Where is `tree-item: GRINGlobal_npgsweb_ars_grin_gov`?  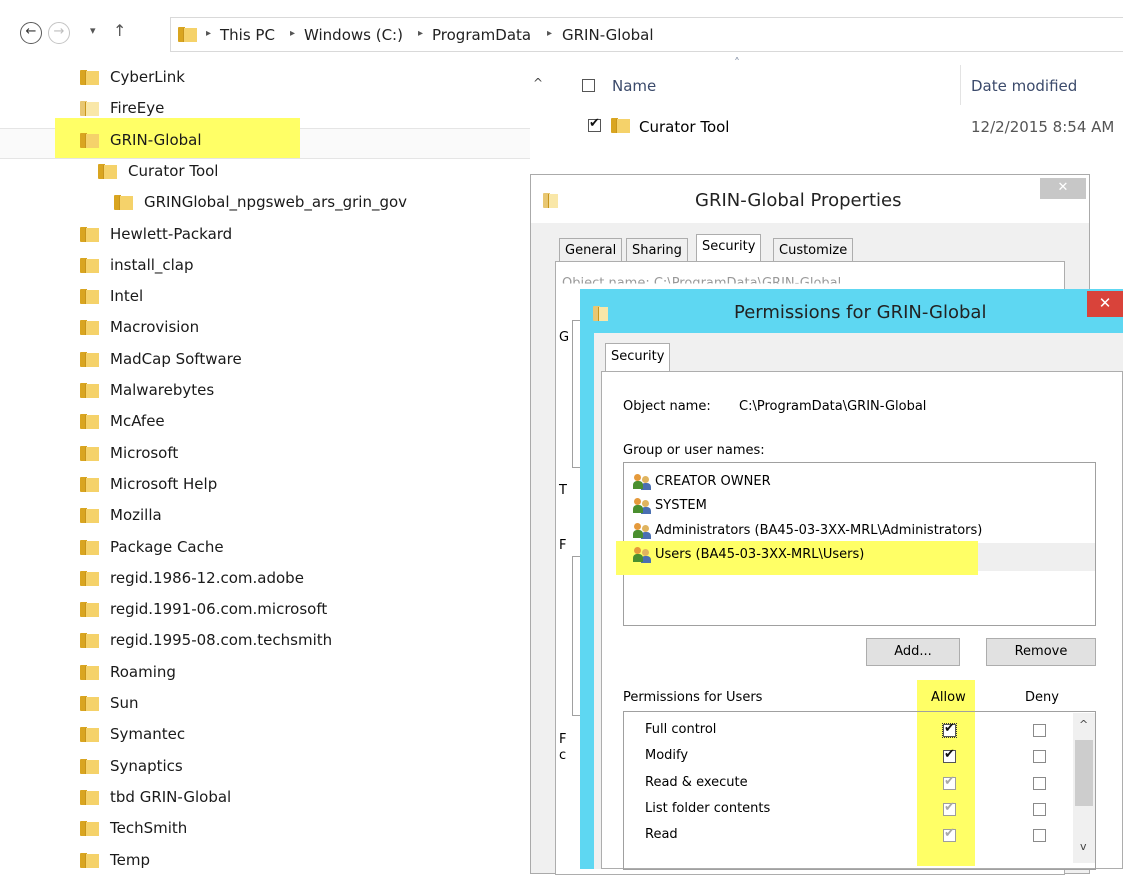
tree-item: GRINGlobal_npgsweb_ars_grin_gov is located at coordinates (329, 203).